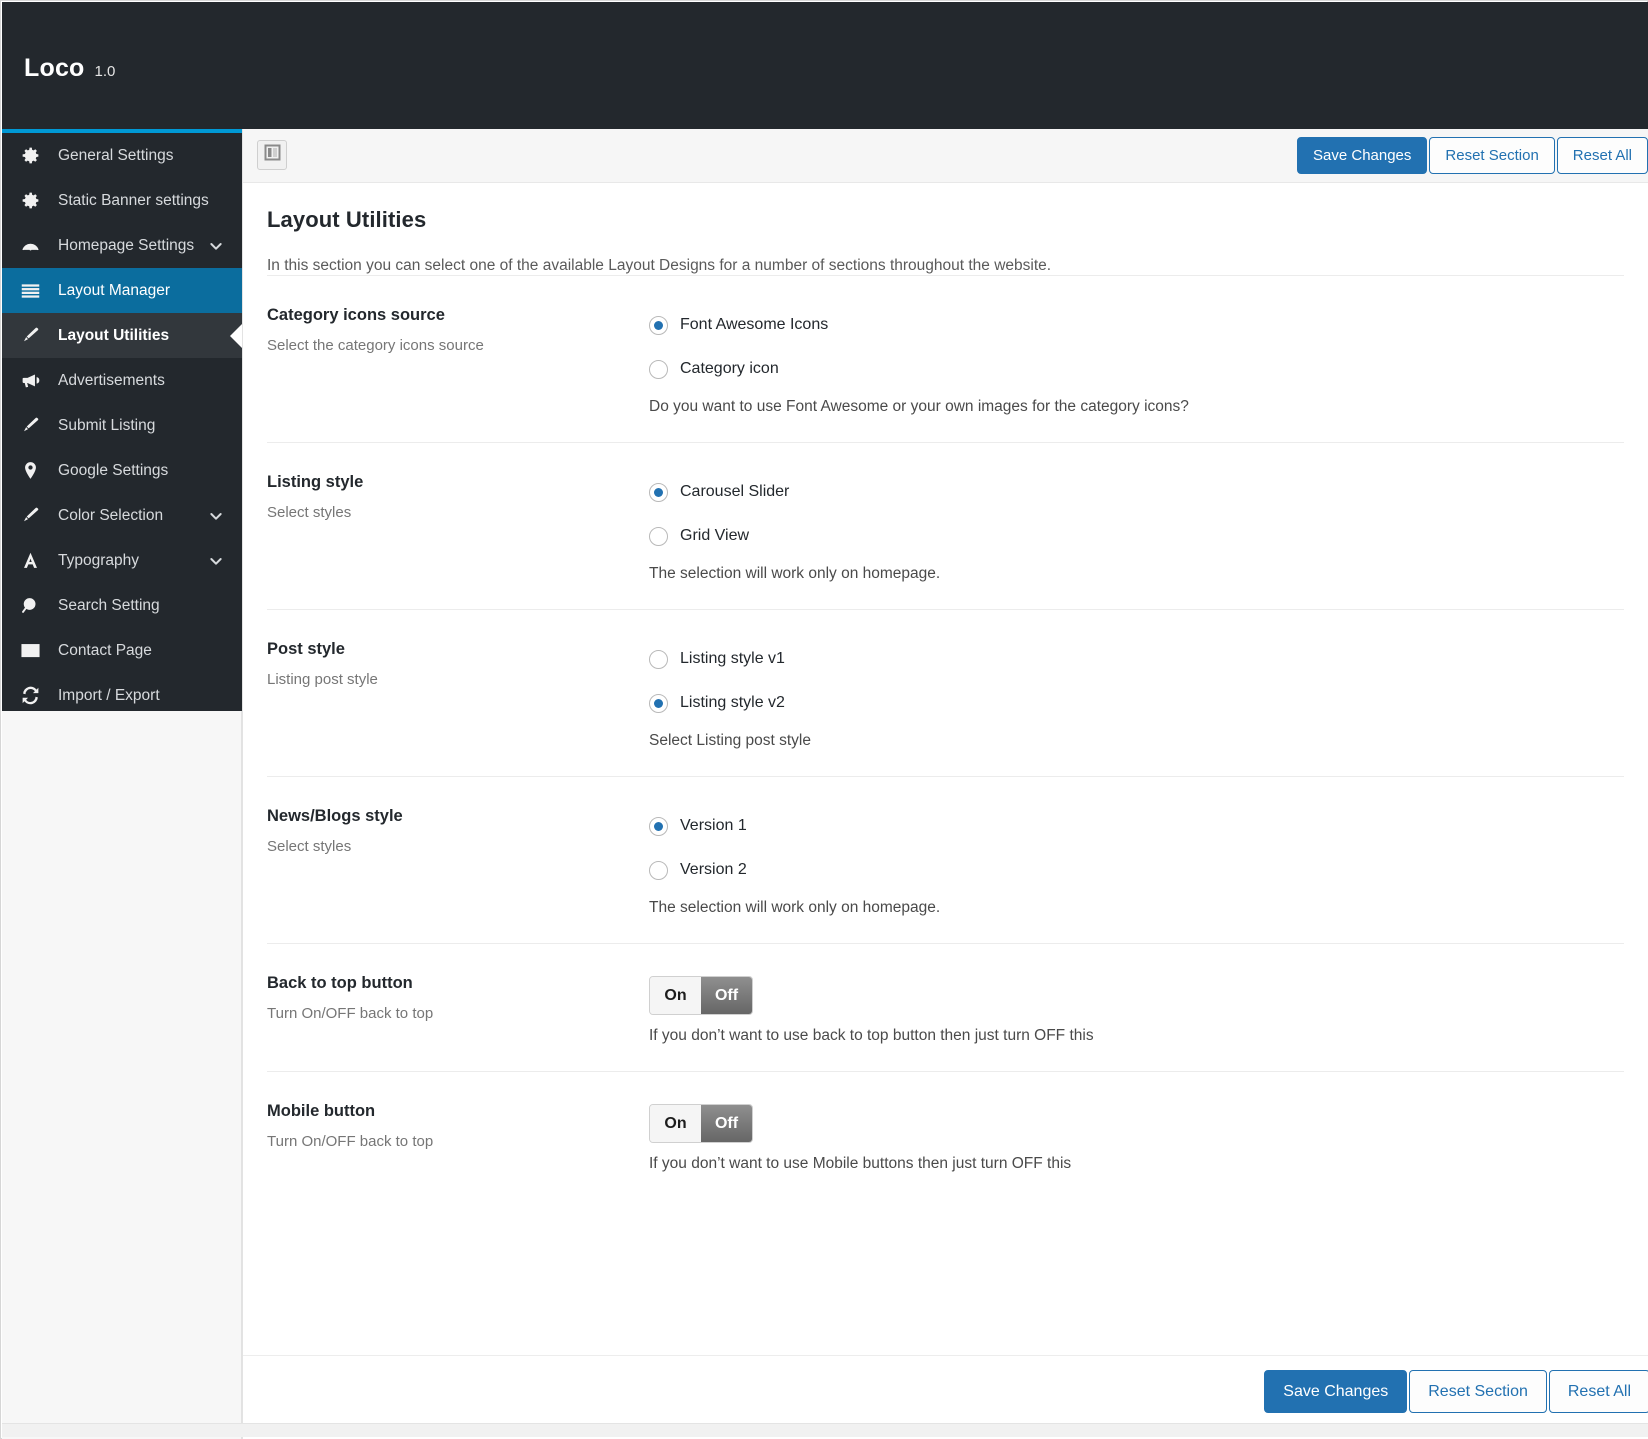 The image size is (1648, 1439). What do you see at coordinates (356, 315) in the screenshot?
I see `setting-title: Category icons source` at bounding box center [356, 315].